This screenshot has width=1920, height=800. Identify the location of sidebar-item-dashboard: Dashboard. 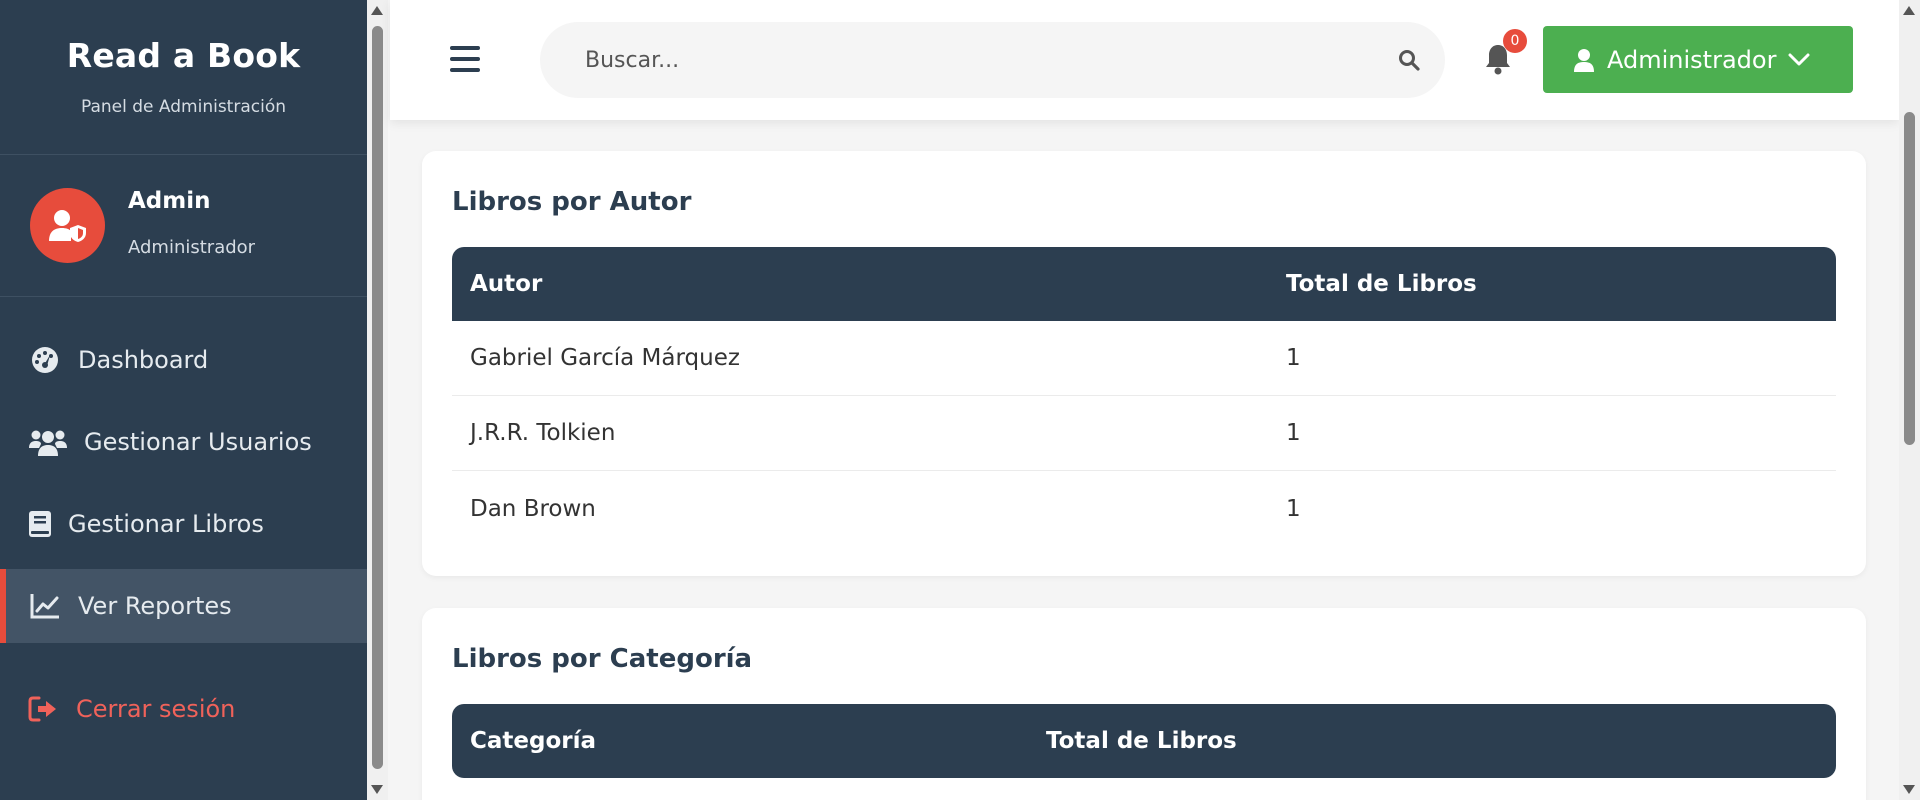
(183, 360).